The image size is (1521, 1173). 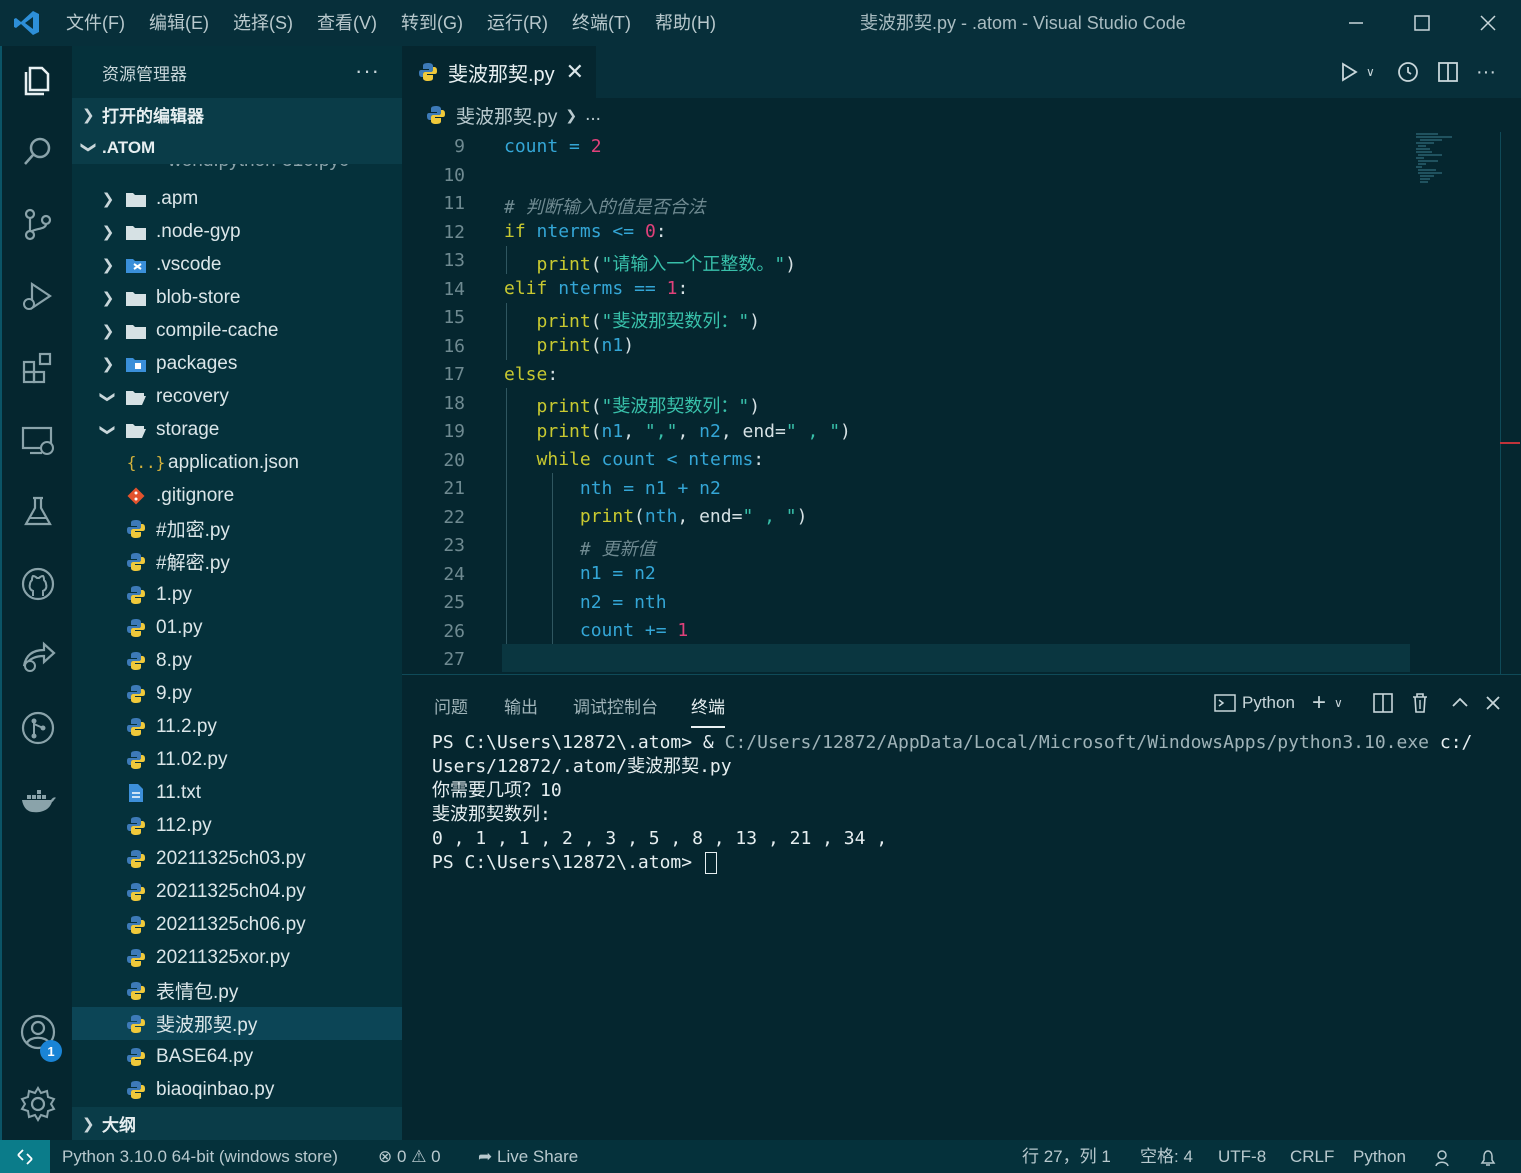 What do you see at coordinates (237, 693) in the screenshot?
I see `file-9-py: 9.py` at bounding box center [237, 693].